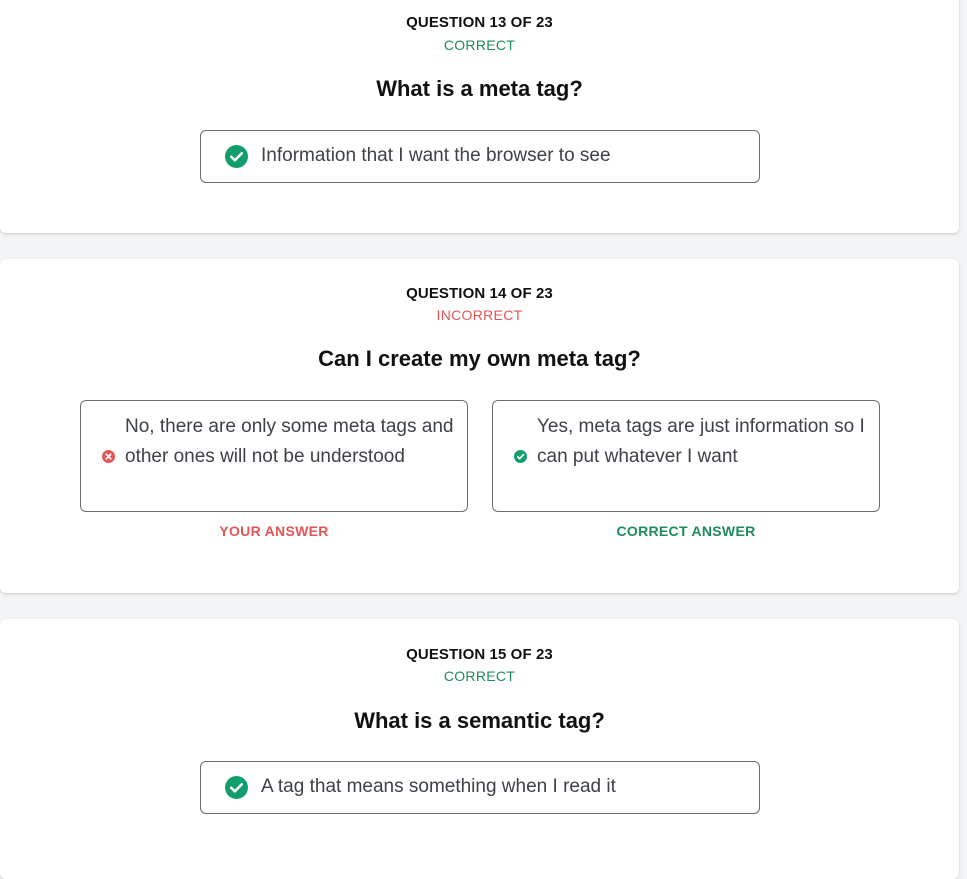  I want to click on question-number: QUESTION 13 OF 23, so click(479, 22).